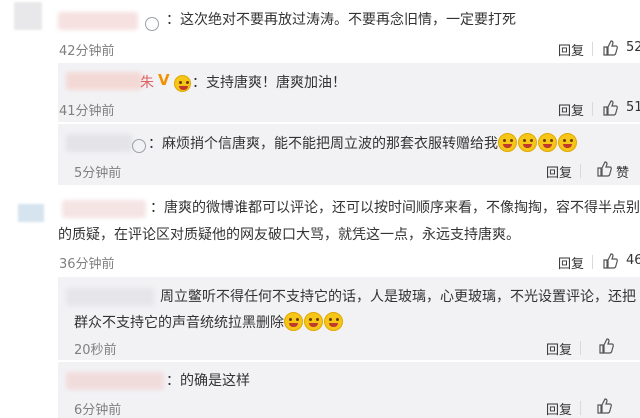 This screenshot has width=640, height=418. I want to click on comment-time: 42分钟前, so click(87, 51).